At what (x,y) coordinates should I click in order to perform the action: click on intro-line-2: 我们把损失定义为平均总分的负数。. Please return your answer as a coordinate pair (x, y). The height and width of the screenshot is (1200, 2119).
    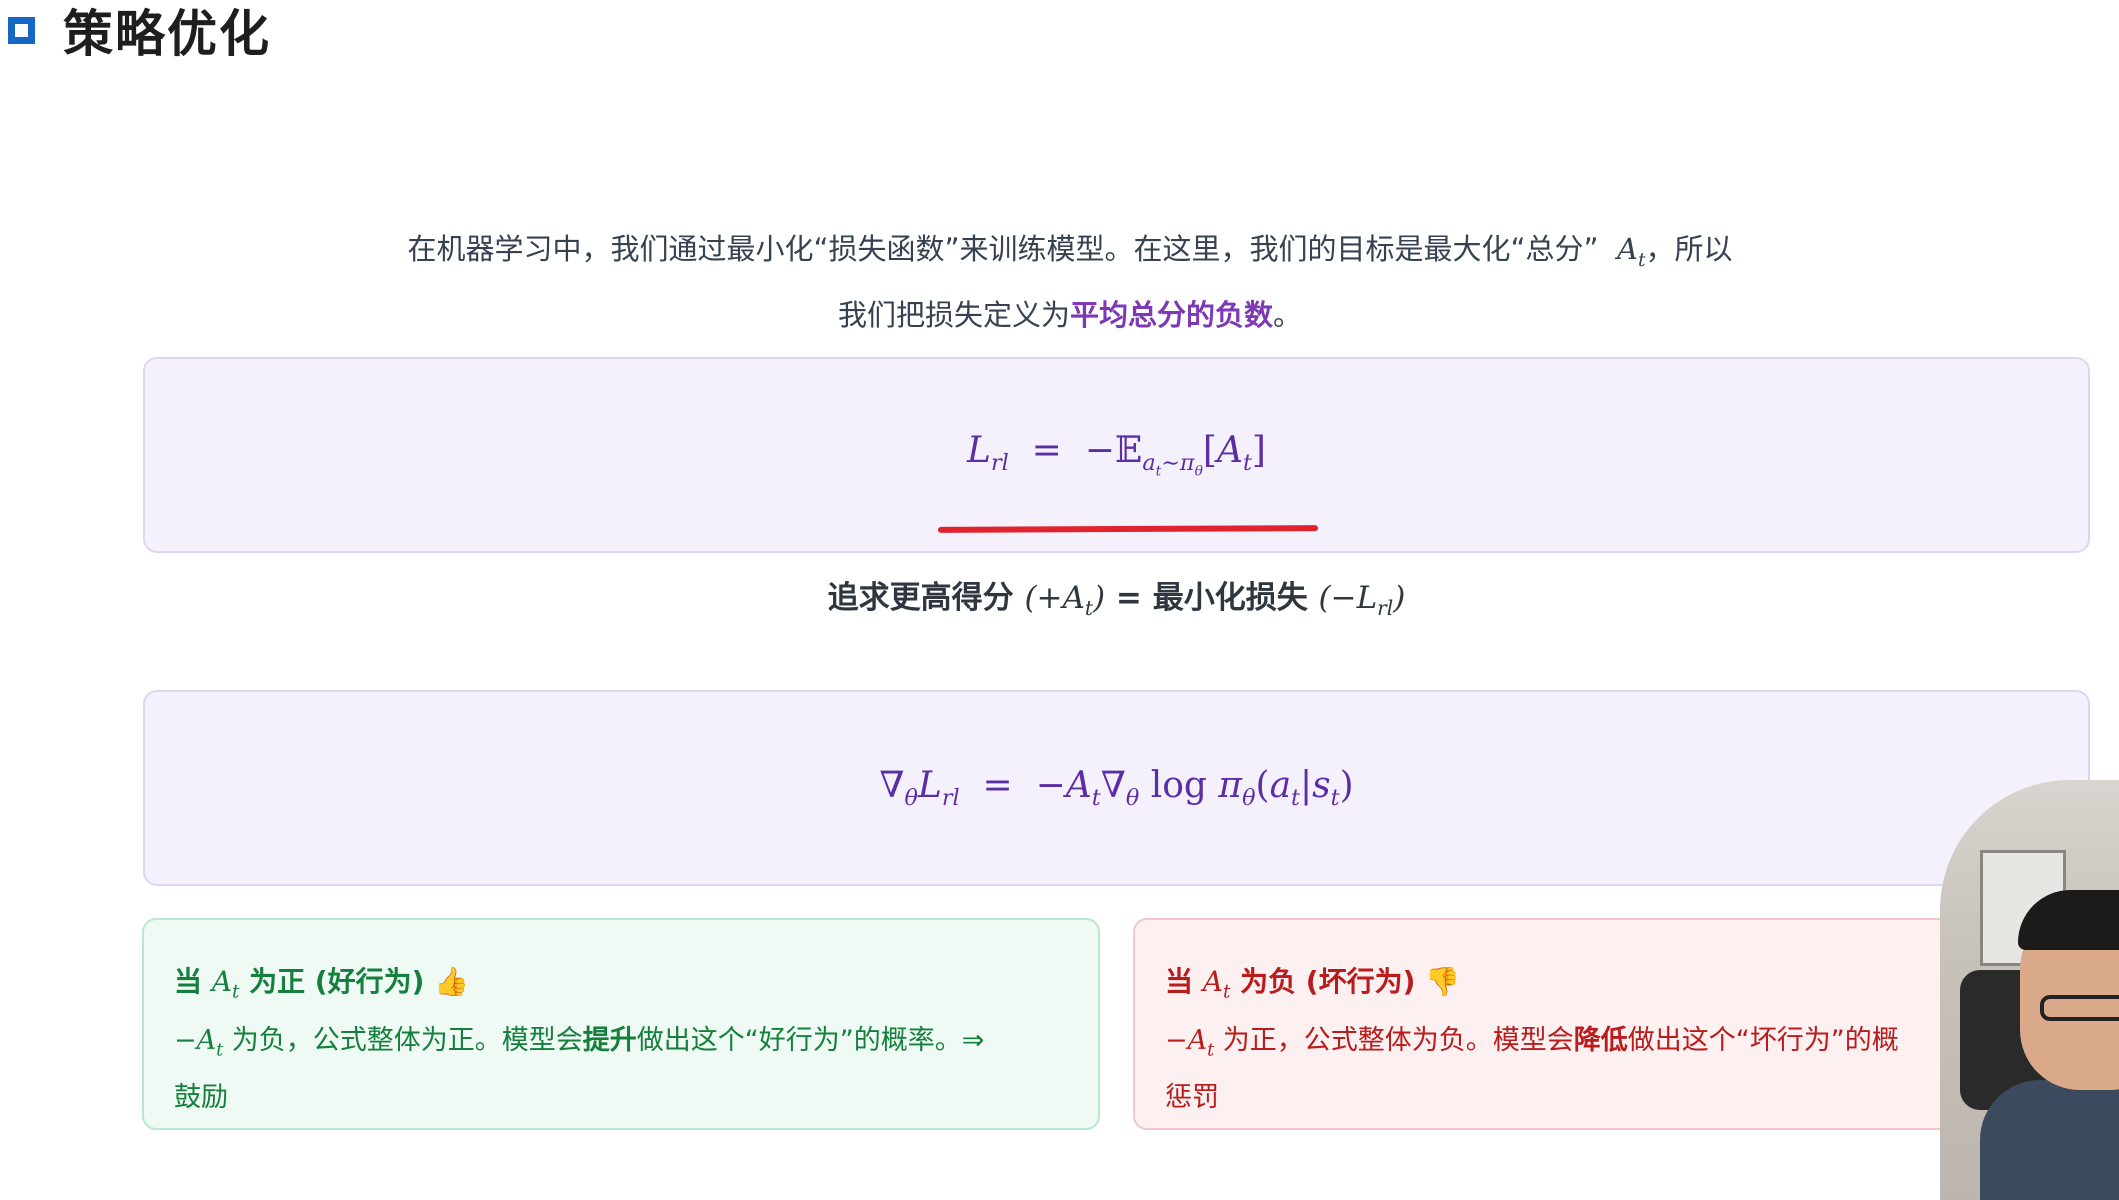
    Looking at the image, I should click on (1070, 314).